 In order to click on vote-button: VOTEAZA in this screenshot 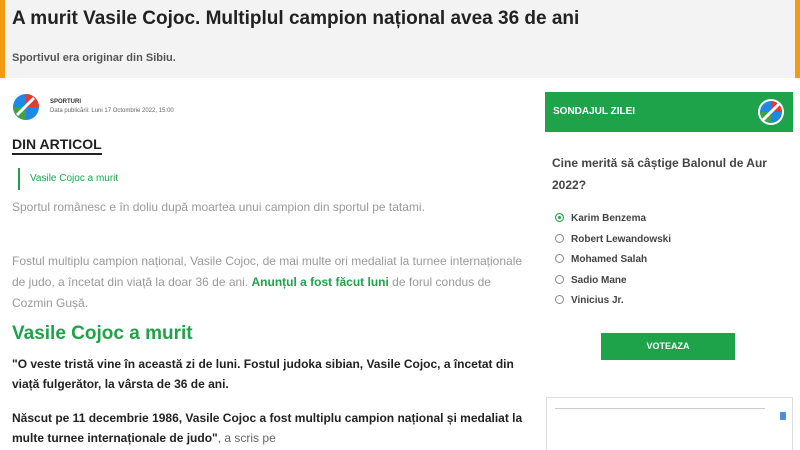, I will do `click(668, 346)`.